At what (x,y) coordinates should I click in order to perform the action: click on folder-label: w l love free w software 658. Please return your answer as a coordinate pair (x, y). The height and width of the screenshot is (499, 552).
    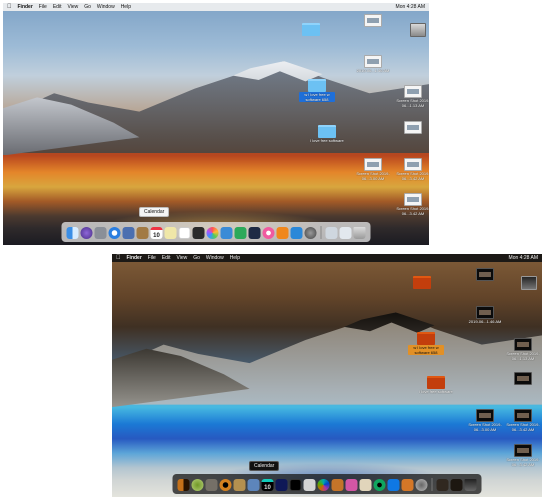
    Looking at the image, I should click on (317, 97).